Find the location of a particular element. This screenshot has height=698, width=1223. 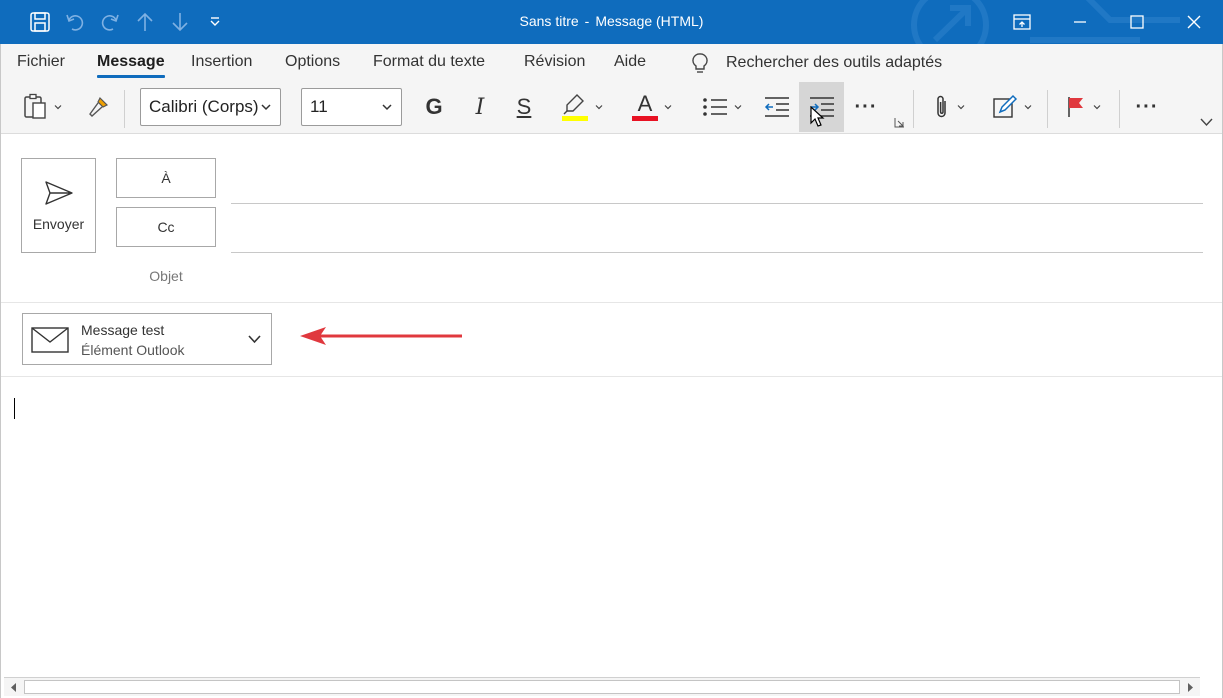

minimize-icon is located at coordinates (1079, 22).